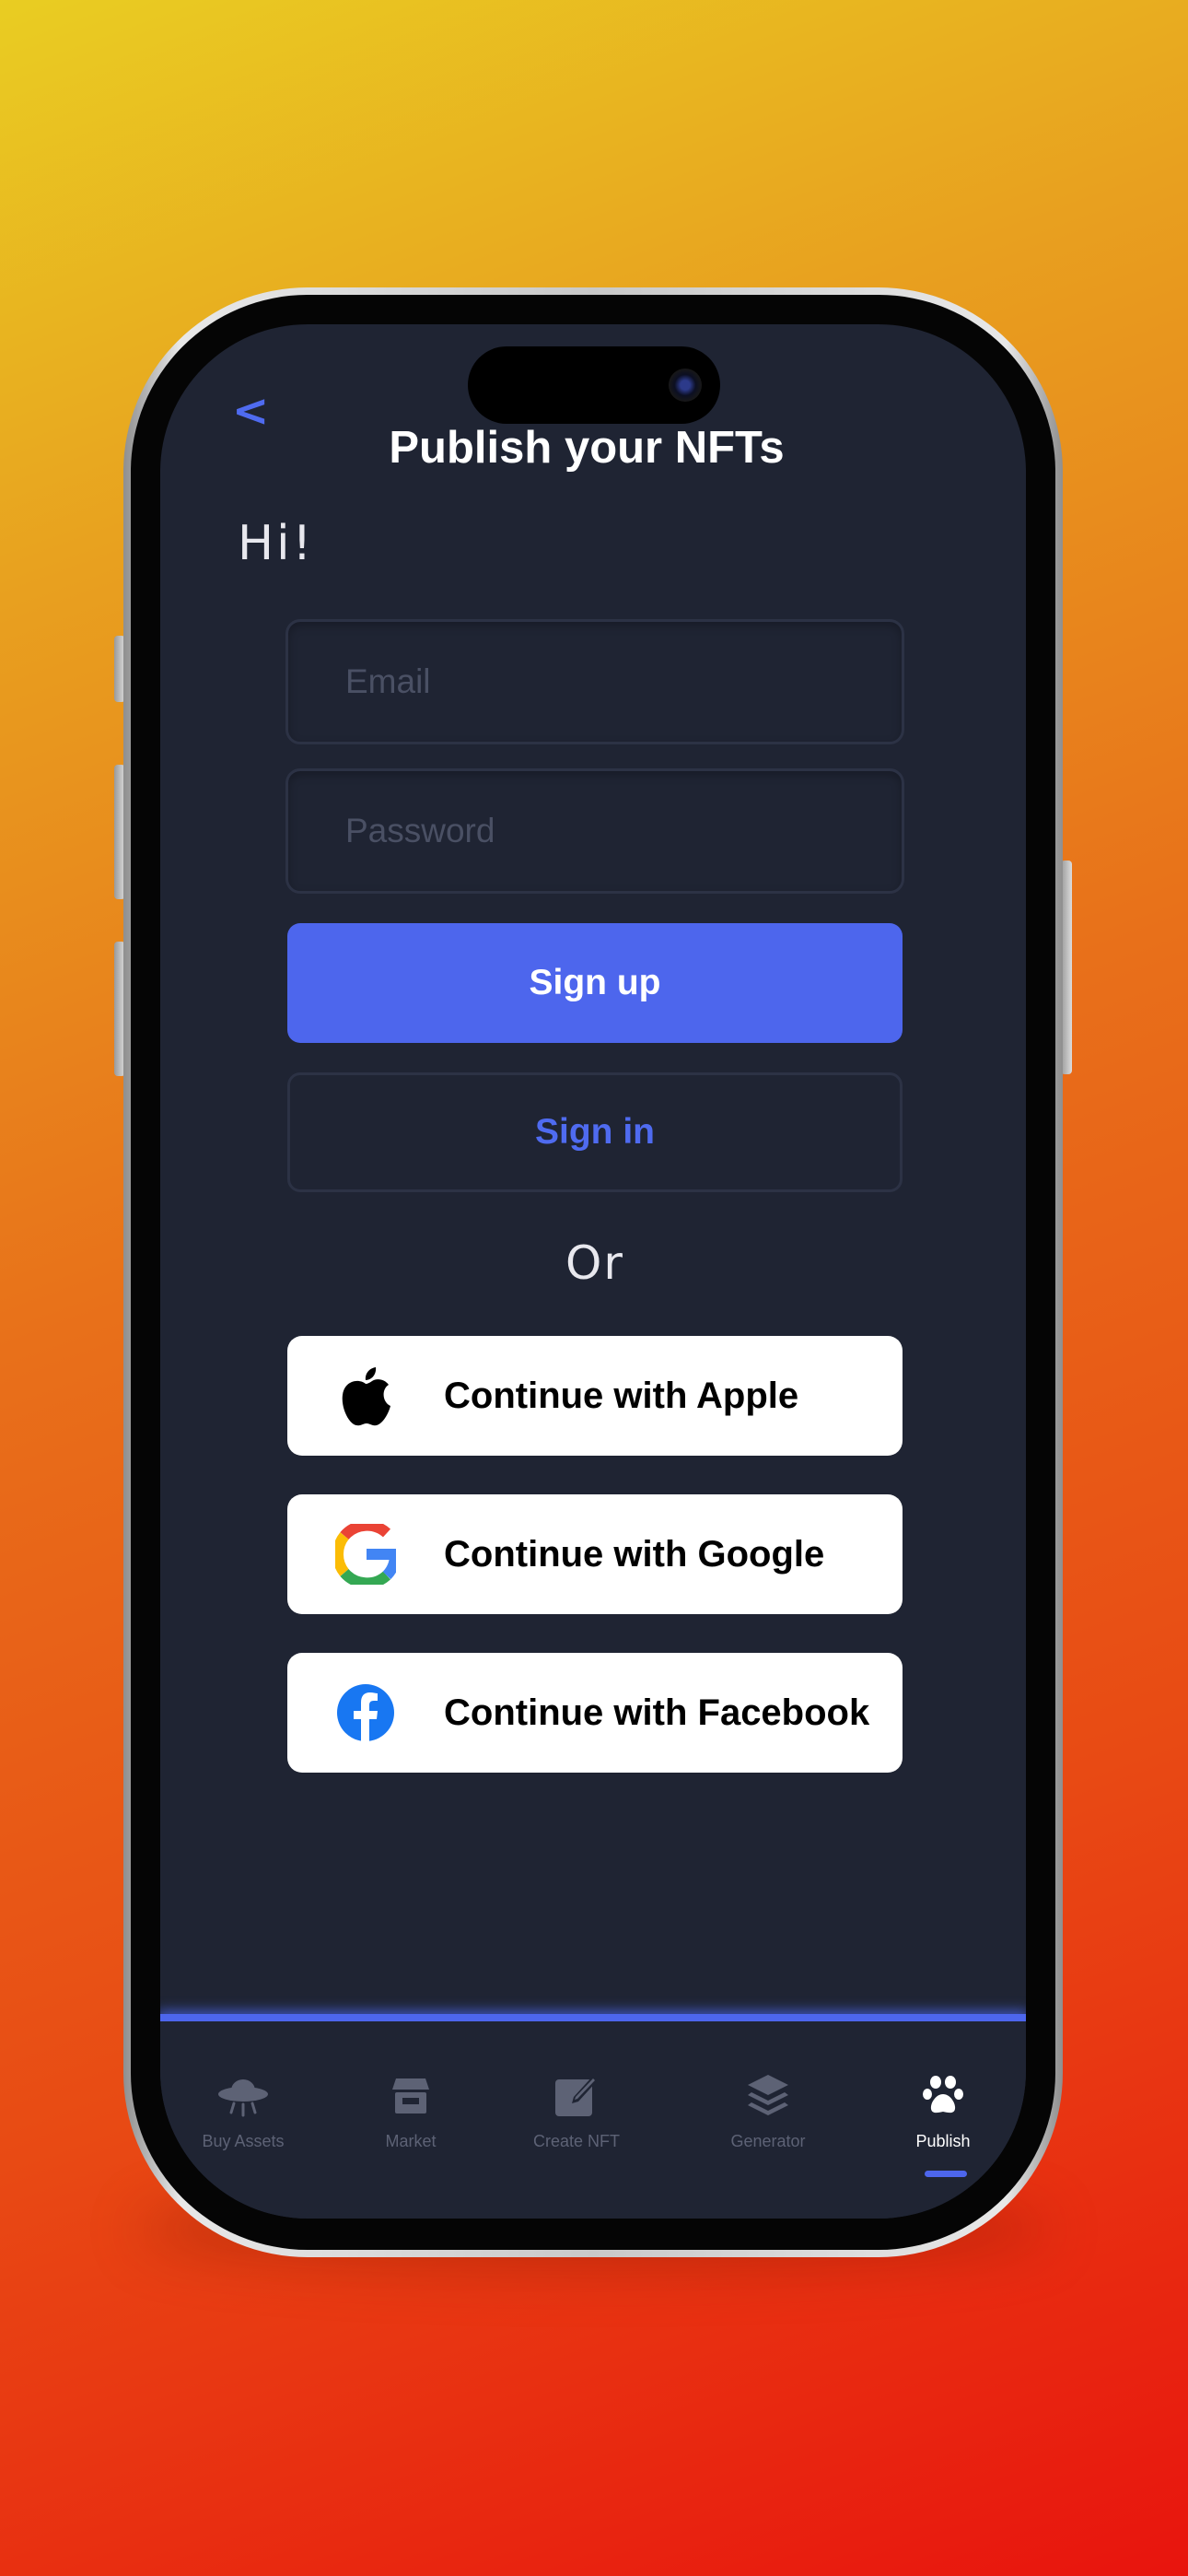 The image size is (1188, 2576). I want to click on sign-up-button: Sign up, so click(595, 983).